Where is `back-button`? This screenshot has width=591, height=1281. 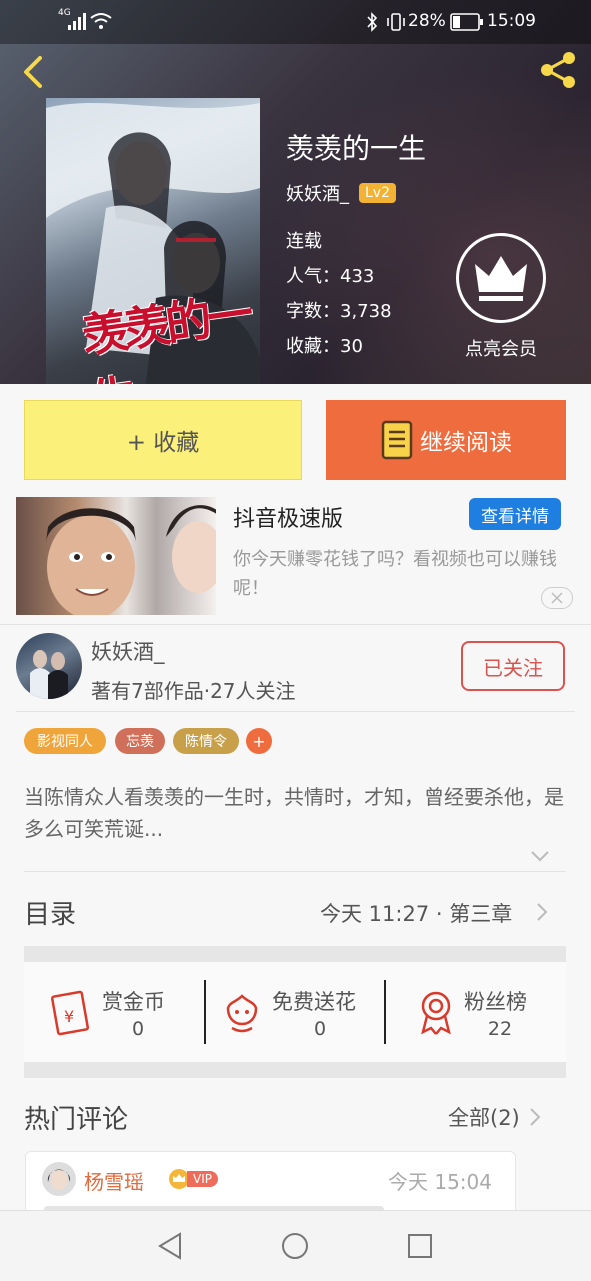 back-button is located at coordinates (34, 72).